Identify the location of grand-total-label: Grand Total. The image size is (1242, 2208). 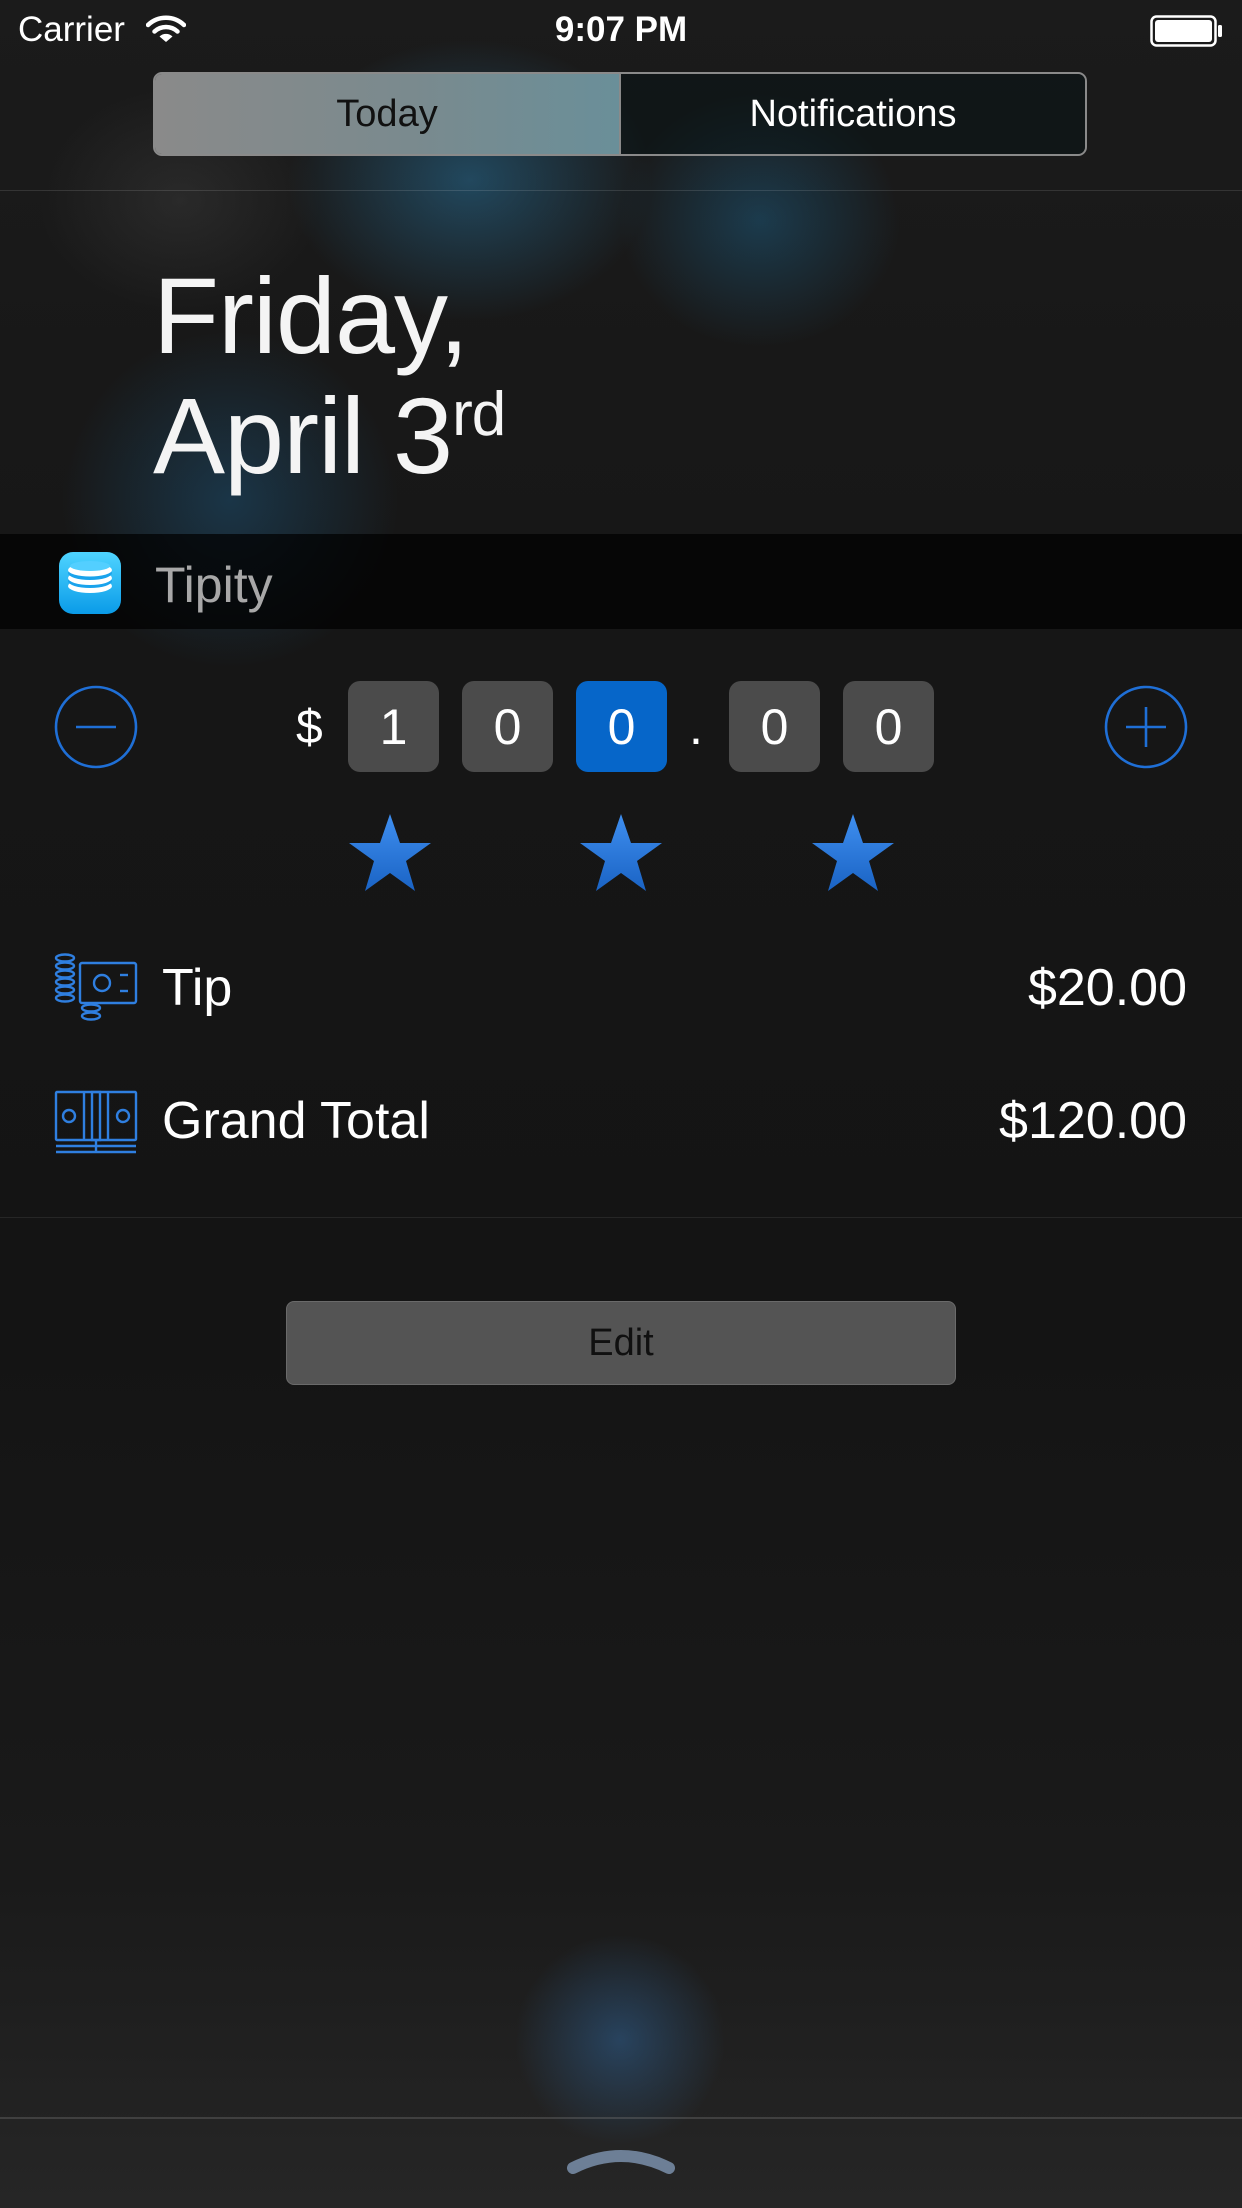
(296, 1121).